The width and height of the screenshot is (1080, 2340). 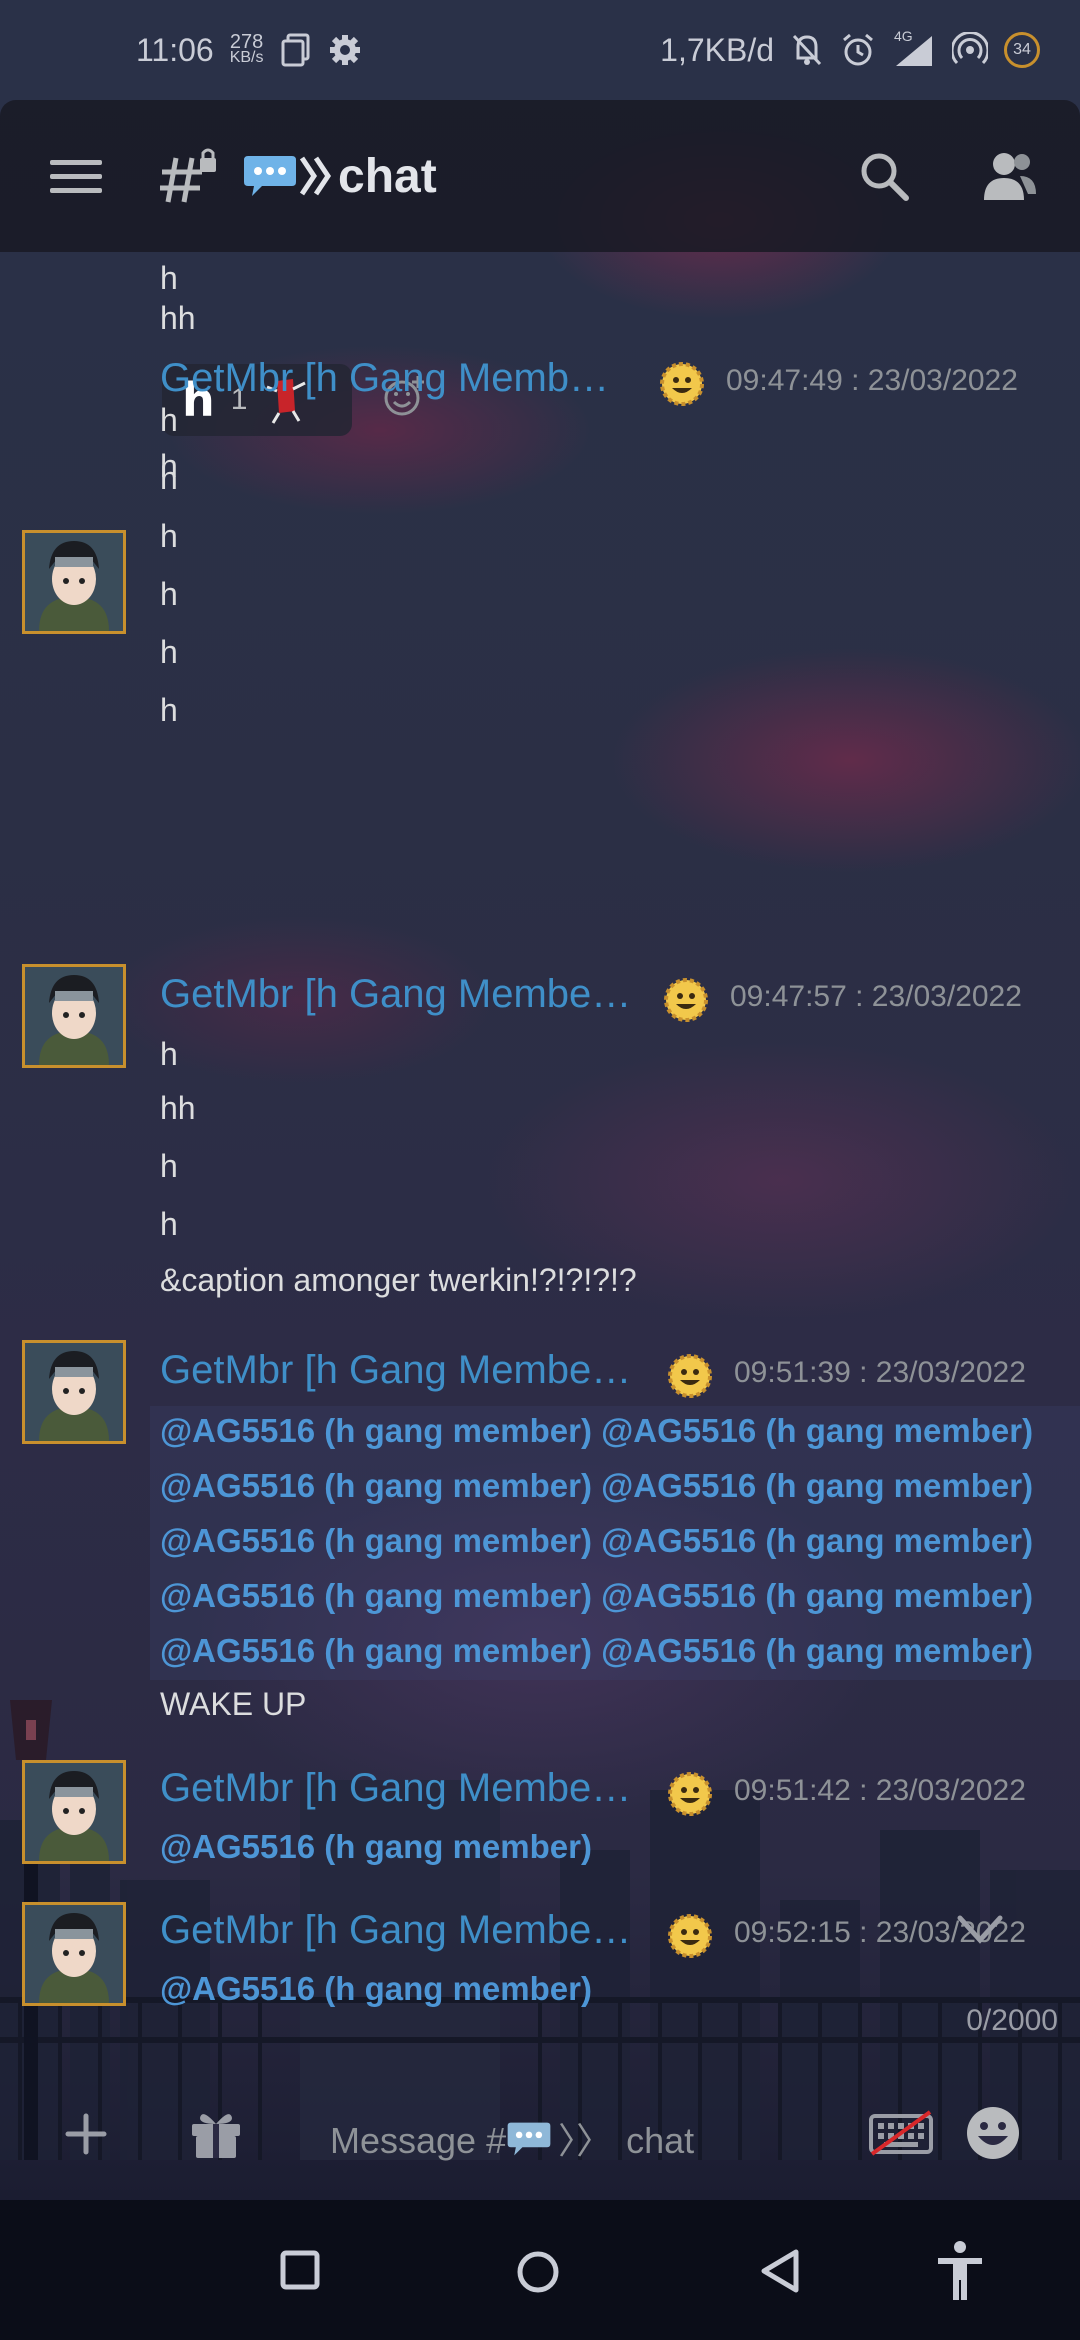 I want to click on status-time: 11:06, so click(x=175, y=49).